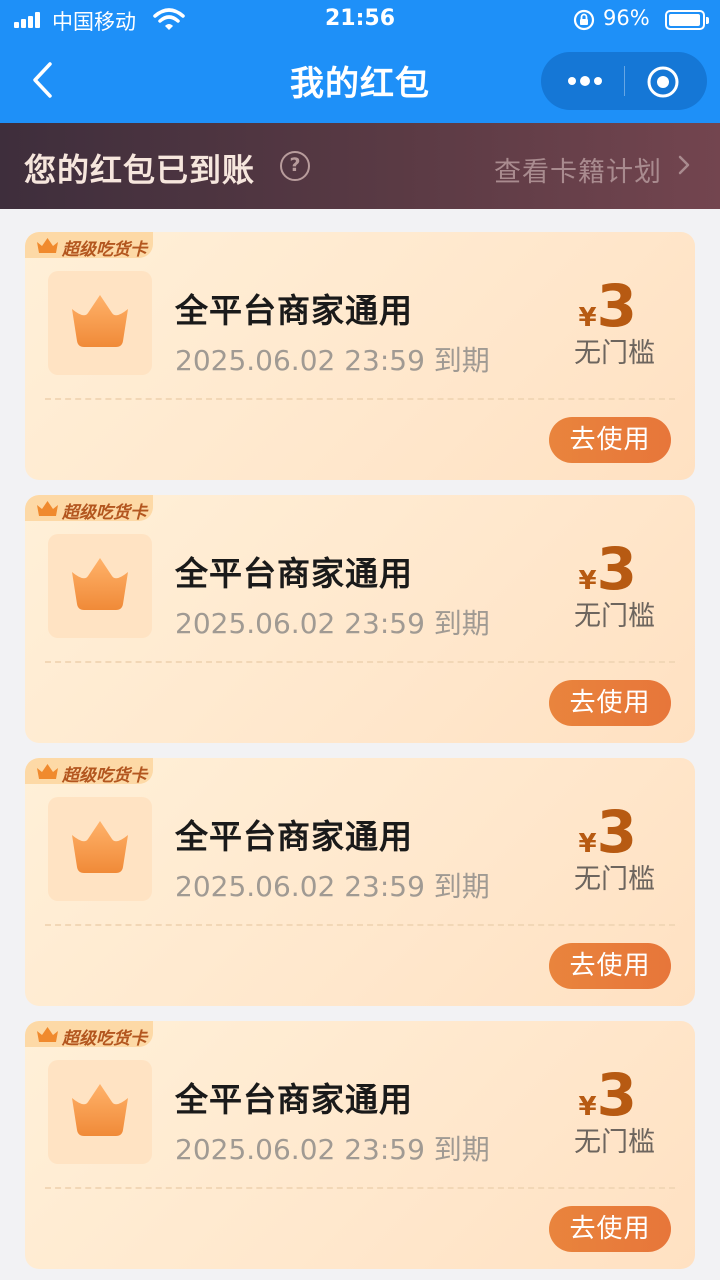 This screenshot has height=1280, width=720. I want to click on chevron-right-icon, so click(684, 165).